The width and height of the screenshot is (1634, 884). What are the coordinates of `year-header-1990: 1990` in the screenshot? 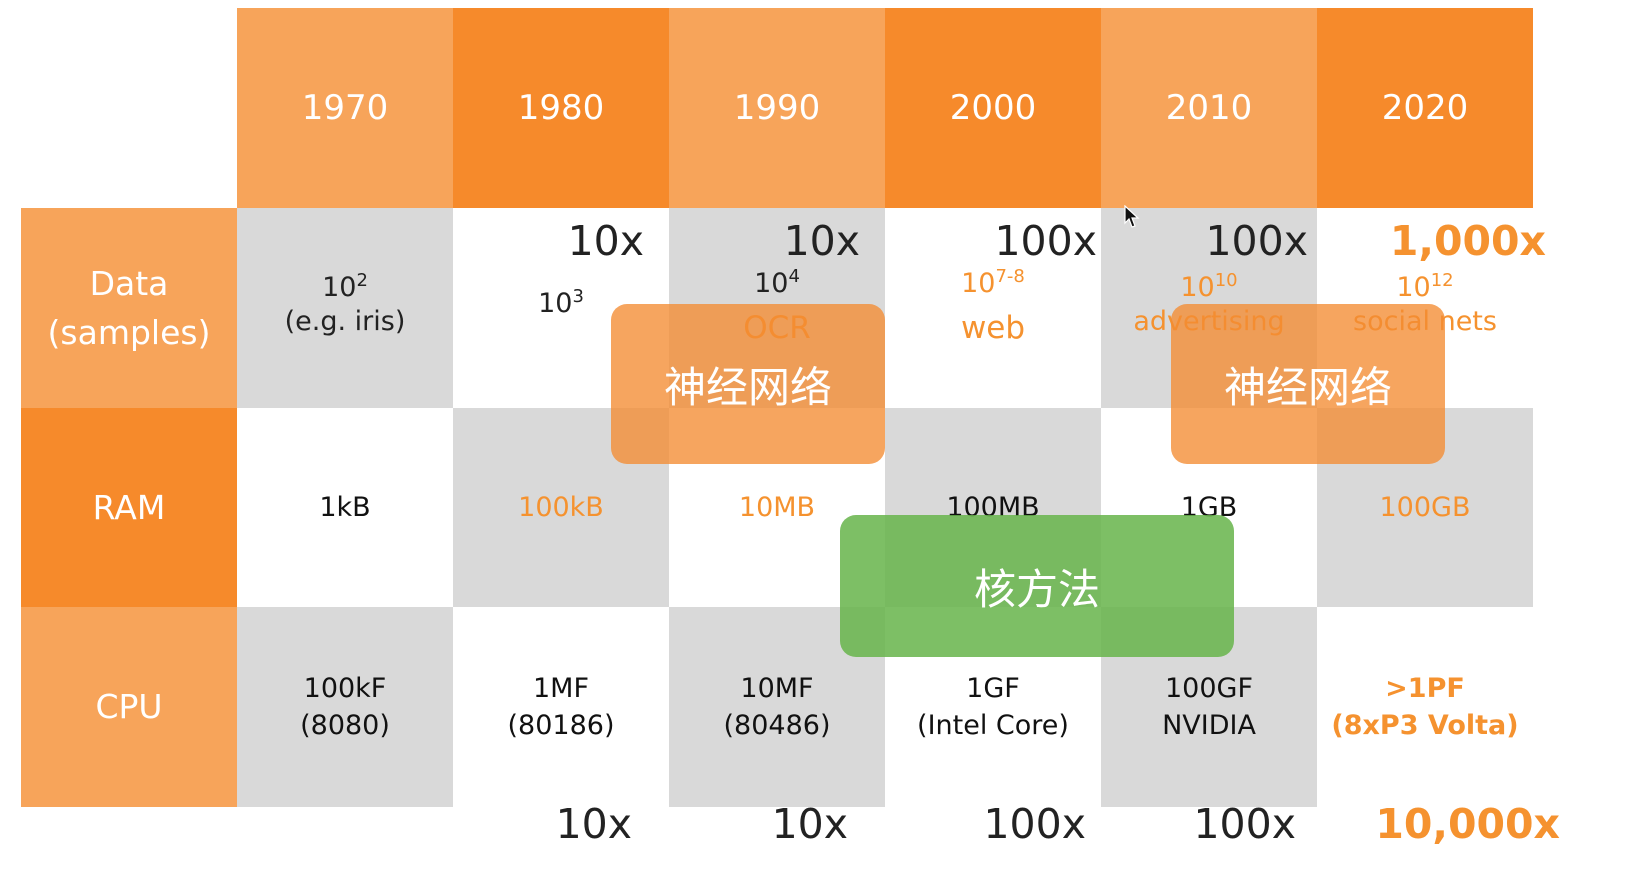 It's located at (777, 108).